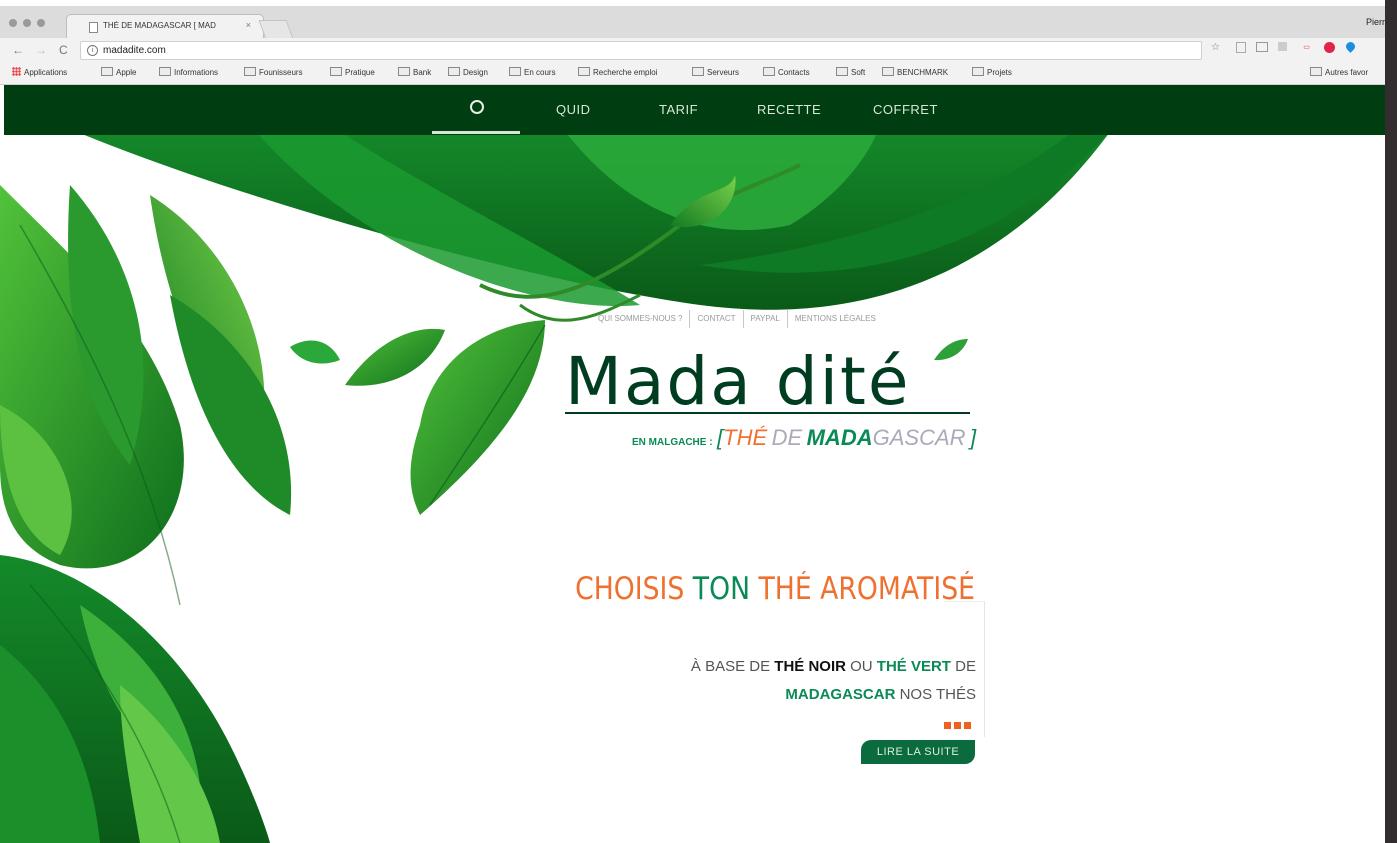 This screenshot has height=843, width=1397. I want to click on site-logo: Mada dité, so click(737, 382).